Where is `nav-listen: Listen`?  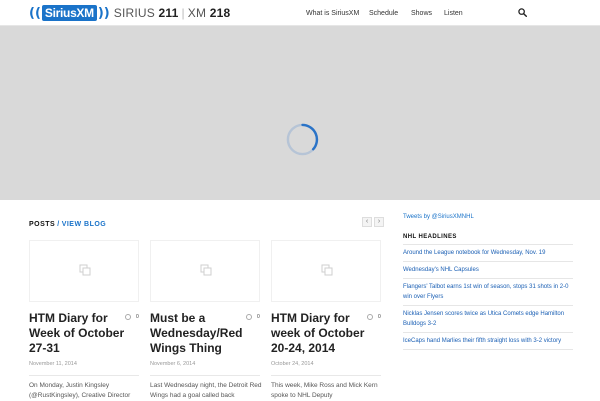 nav-listen: Listen is located at coordinates (453, 13).